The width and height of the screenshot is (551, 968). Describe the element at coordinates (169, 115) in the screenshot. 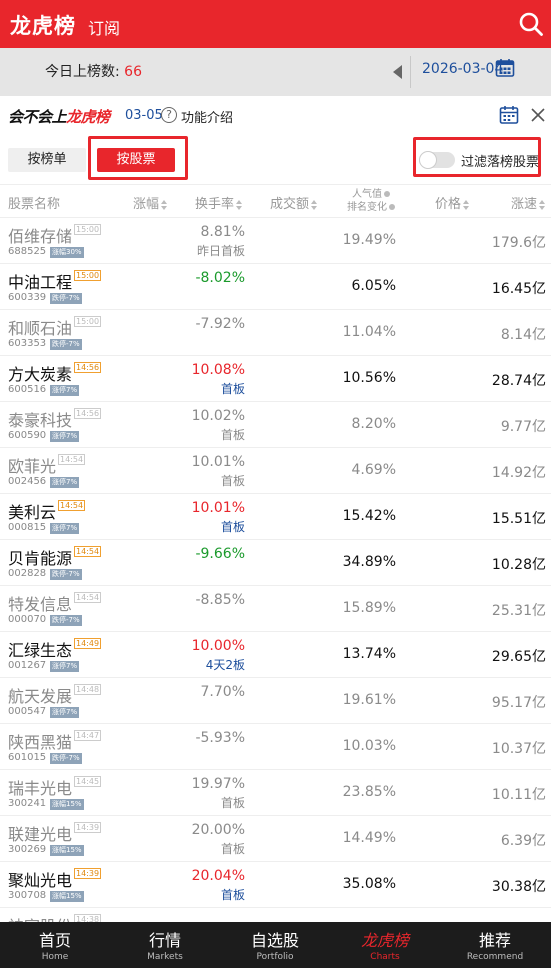

I see `help-icon: ?` at that location.